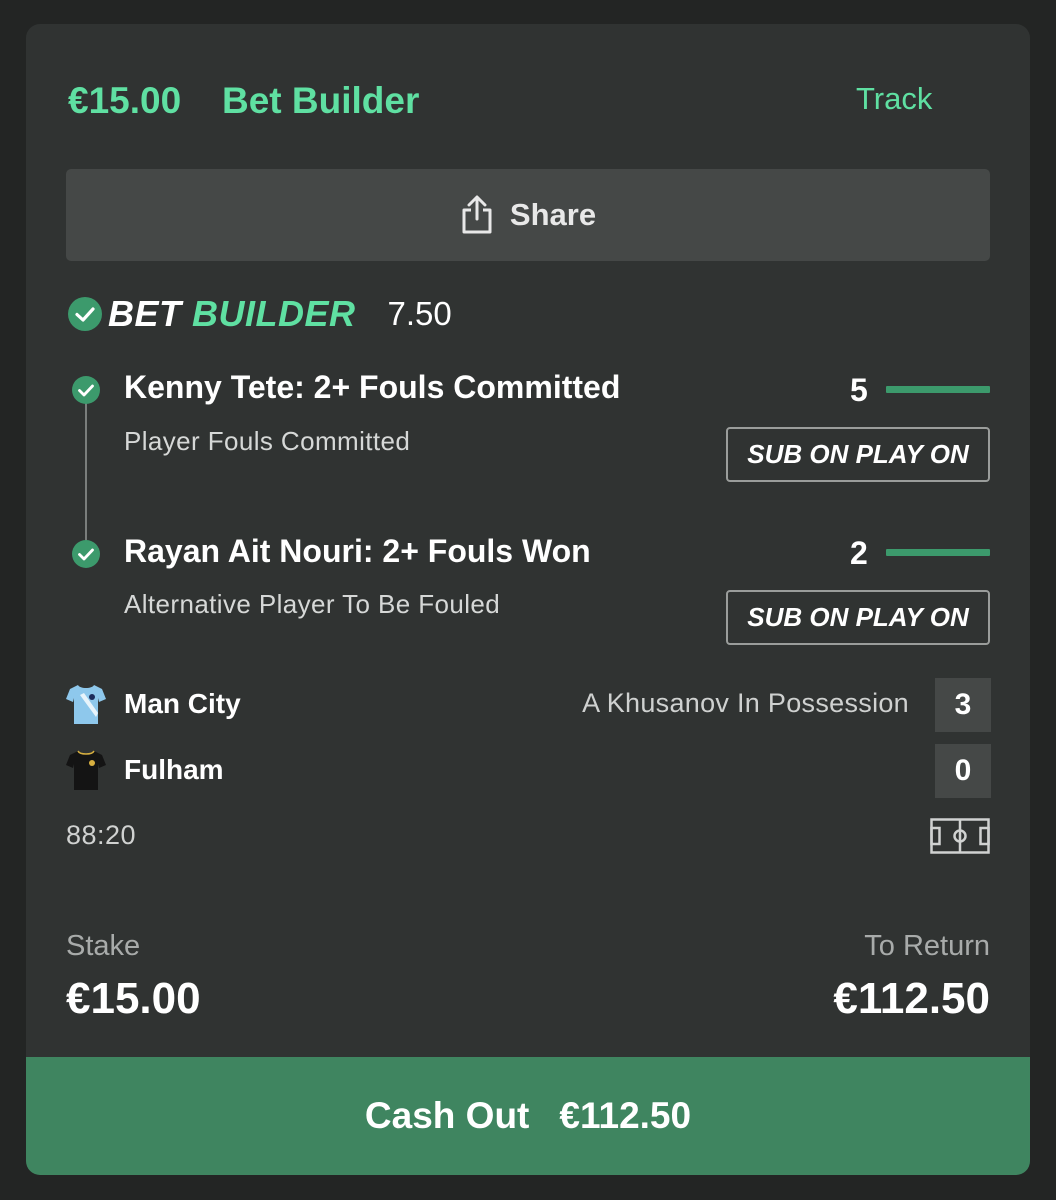 The width and height of the screenshot is (1056, 1200). Describe the element at coordinates (101, 835) in the screenshot. I see `match-clock: 88:20` at that location.